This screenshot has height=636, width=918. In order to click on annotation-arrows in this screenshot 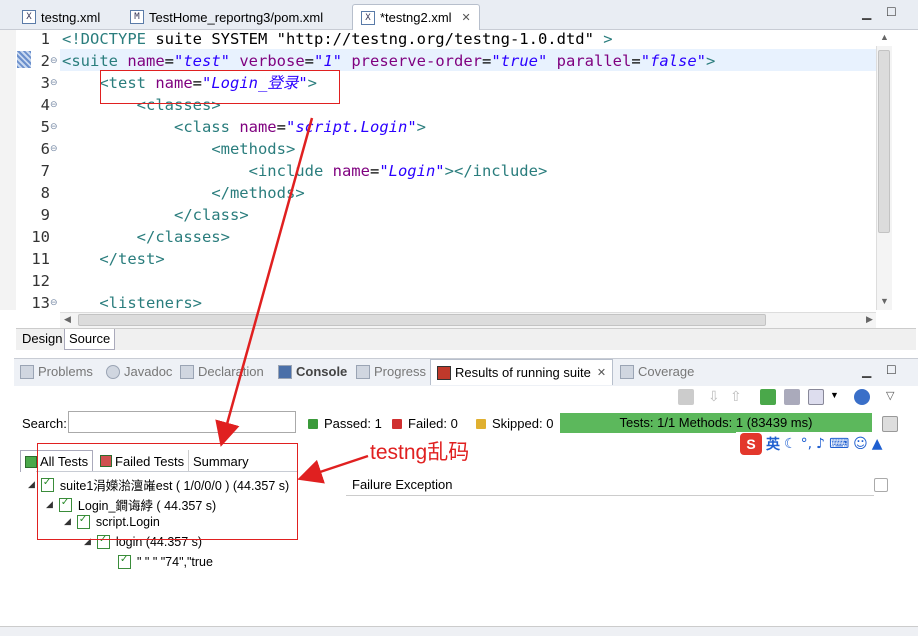, I will do `click(292, 300)`.